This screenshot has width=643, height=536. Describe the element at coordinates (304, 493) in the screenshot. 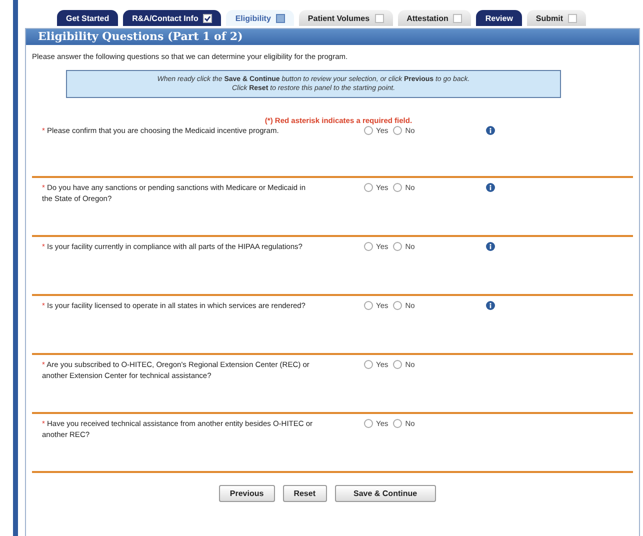

I see `reset-button: Reset` at that location.